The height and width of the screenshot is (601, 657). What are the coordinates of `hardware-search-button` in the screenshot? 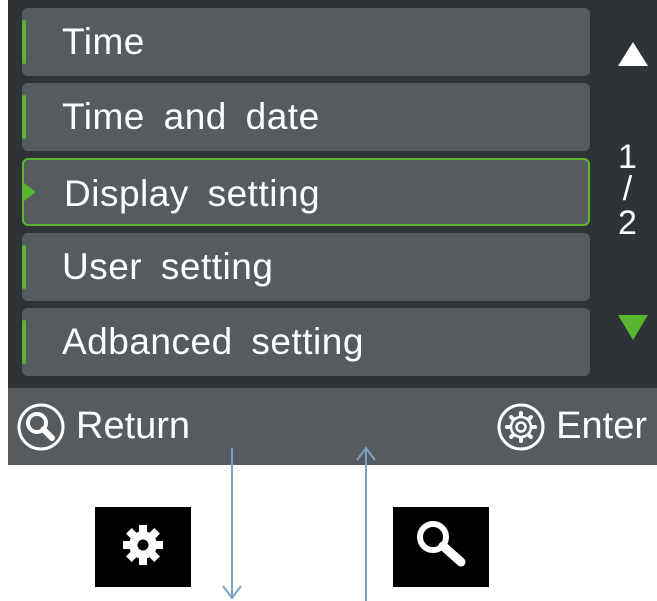 It's located at (441, 547).